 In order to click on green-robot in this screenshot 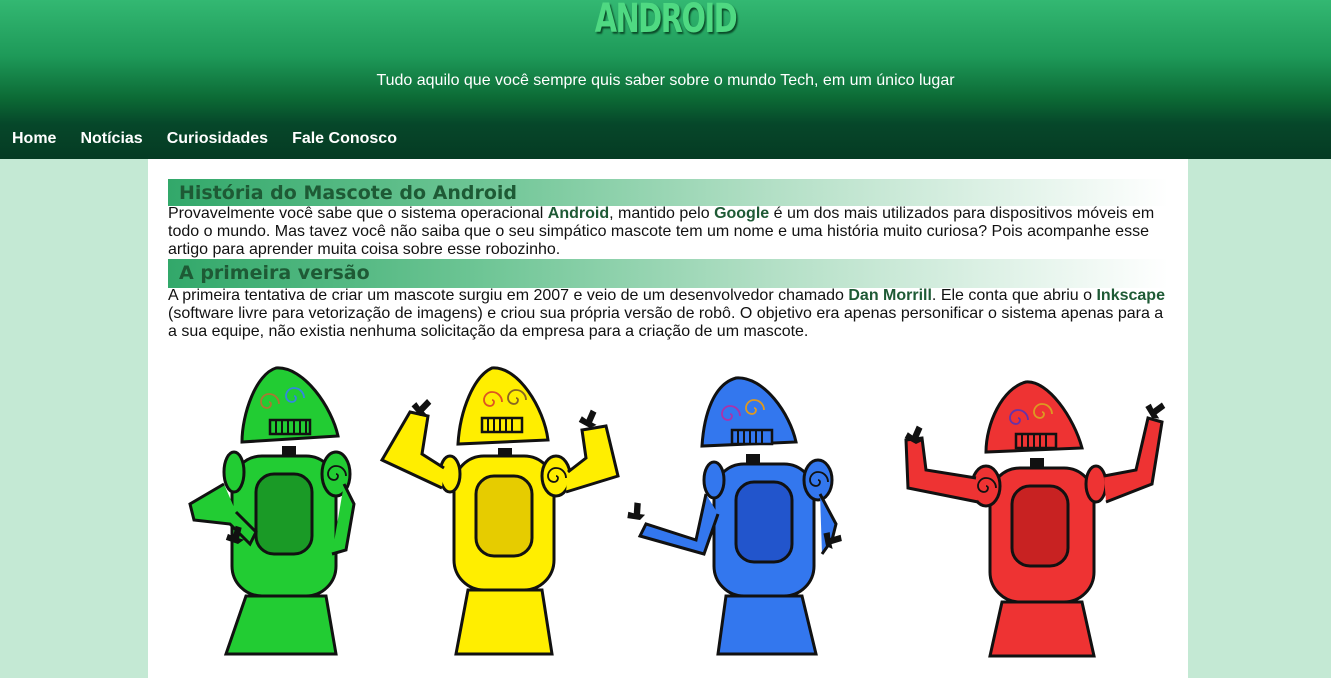, I will do `click(272, 511)`.